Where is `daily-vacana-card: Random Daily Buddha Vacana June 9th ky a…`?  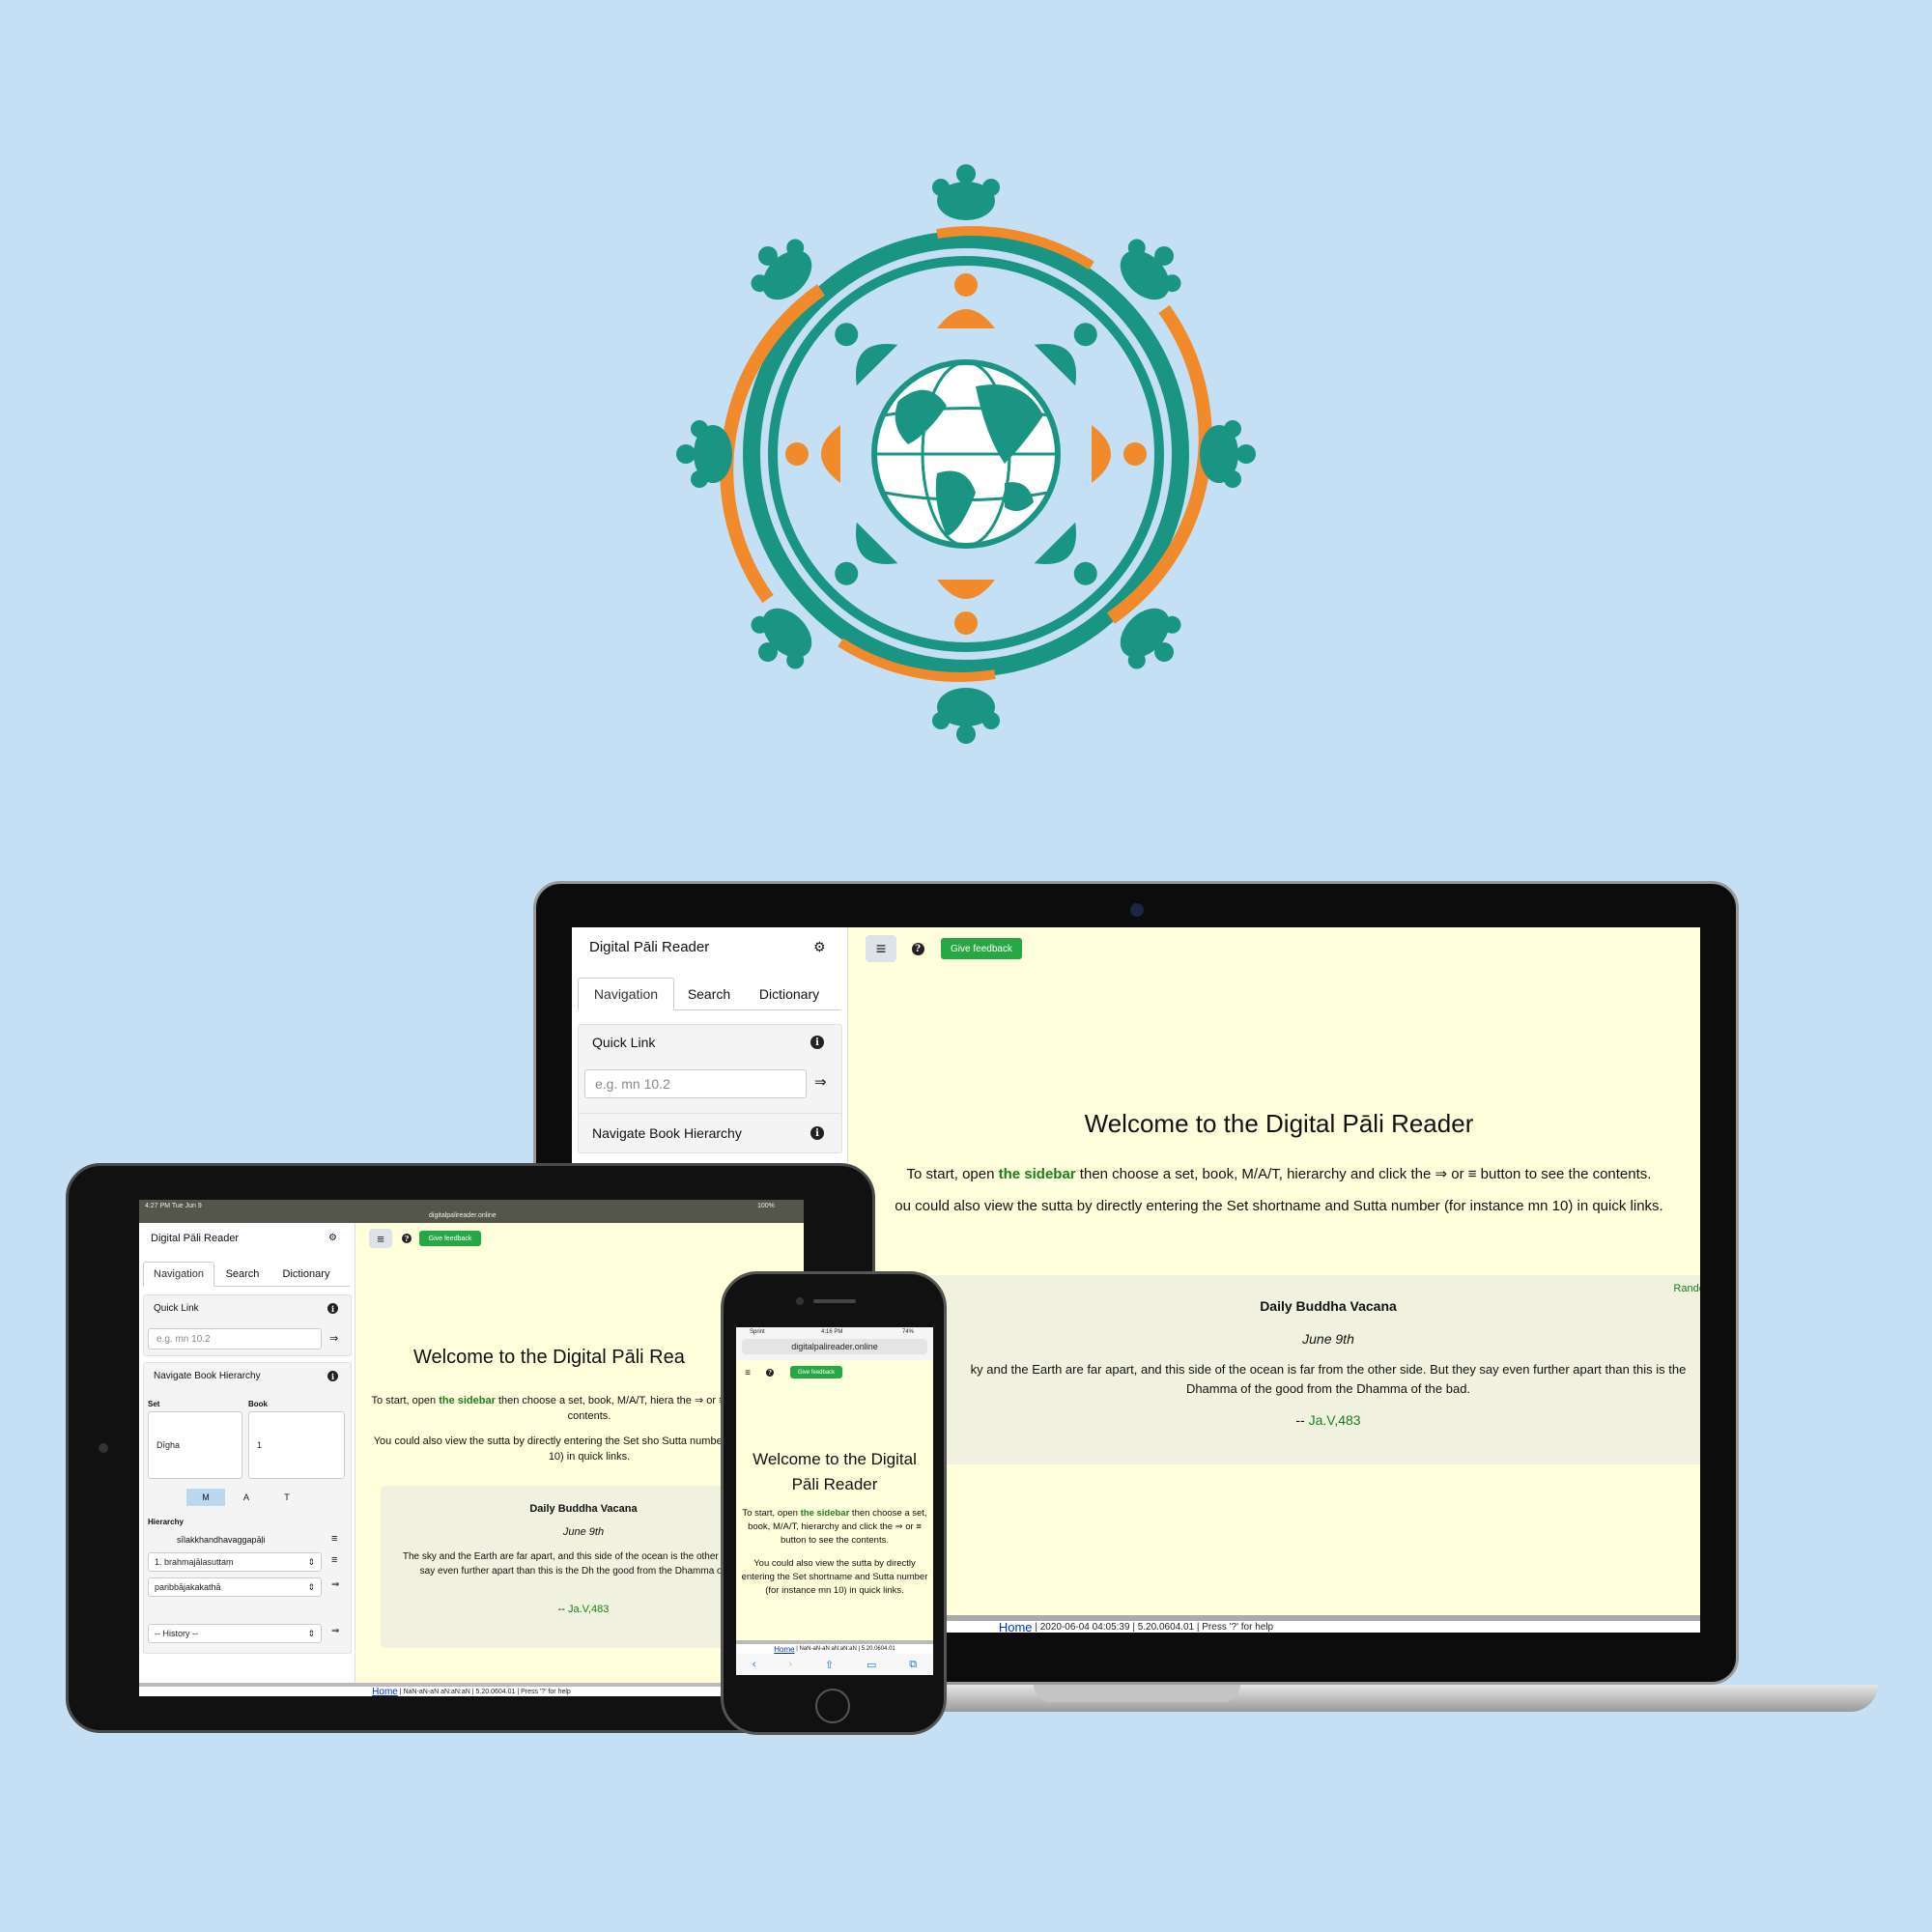
daily-vacana-card: Random Daily Buddha Vacana June 9th ky a… is located at coordinates (1310, 1369).